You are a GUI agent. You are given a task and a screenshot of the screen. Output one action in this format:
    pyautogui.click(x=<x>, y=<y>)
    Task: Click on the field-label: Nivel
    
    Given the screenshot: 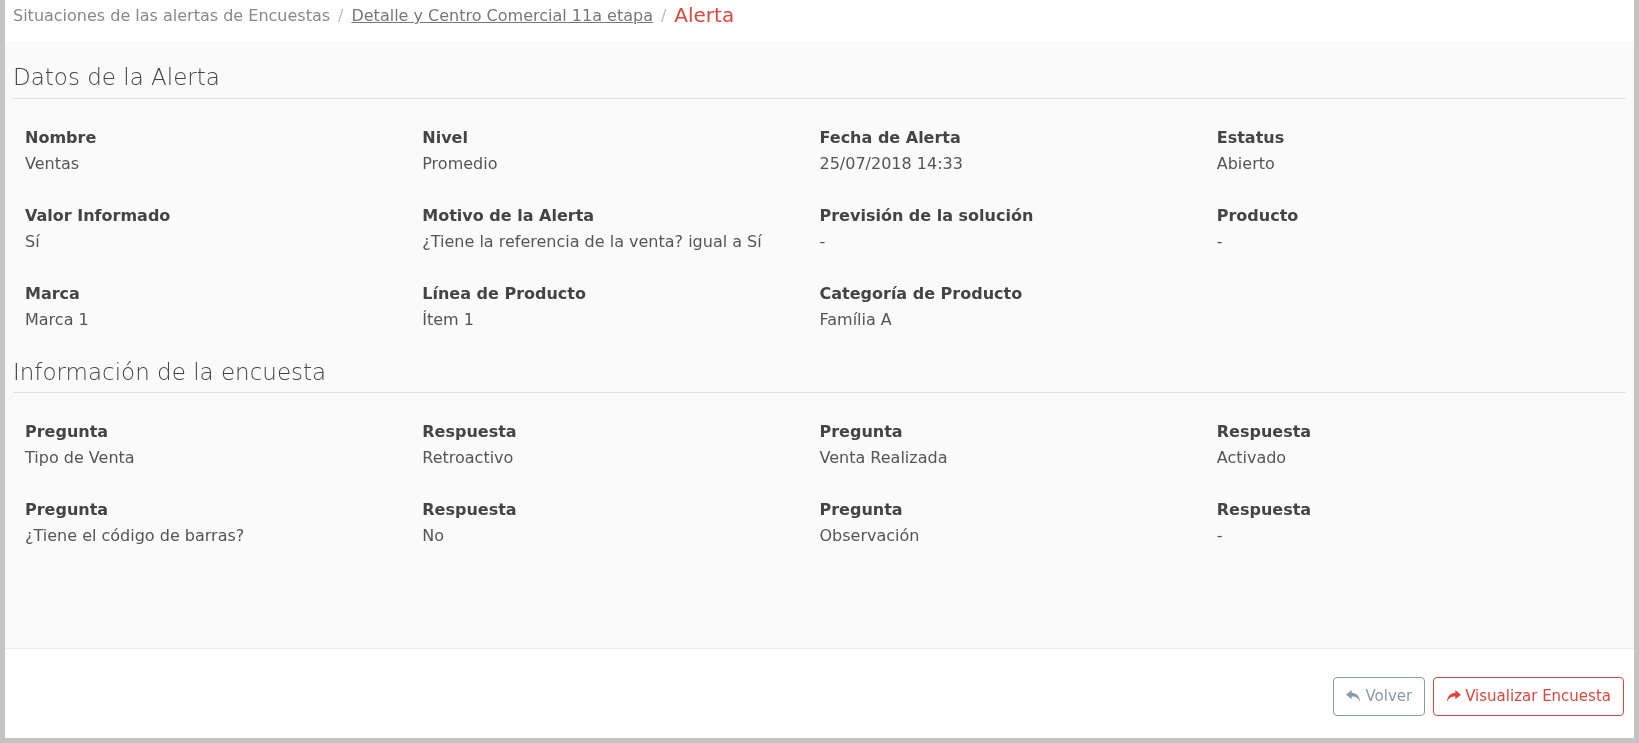 What is the action you would take?
    pyautogui.click(x=445, y=137)
    